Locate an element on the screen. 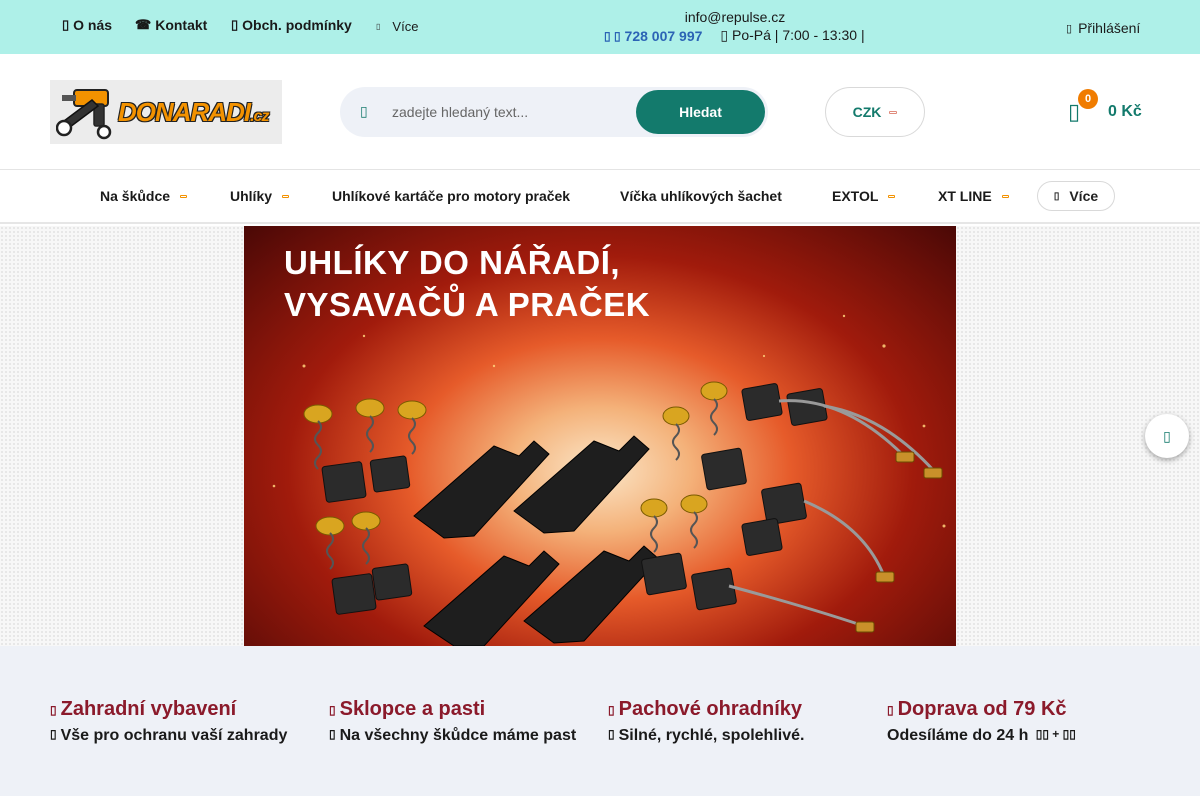 This screenshot has width=1200, height=800. nav-item-label: Víčka uhlíkových šachet is located at coordinates (701, 196).